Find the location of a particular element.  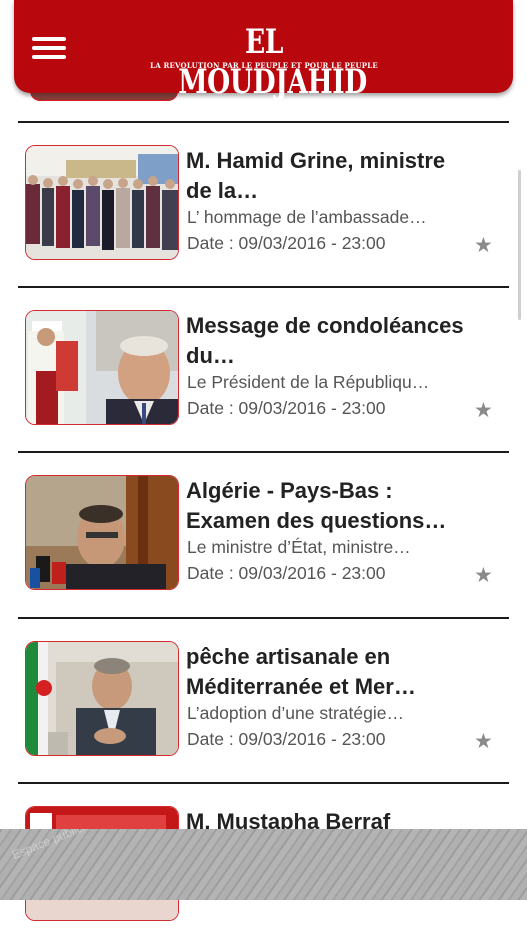

scrollbar is located at coordinates (519, 245).